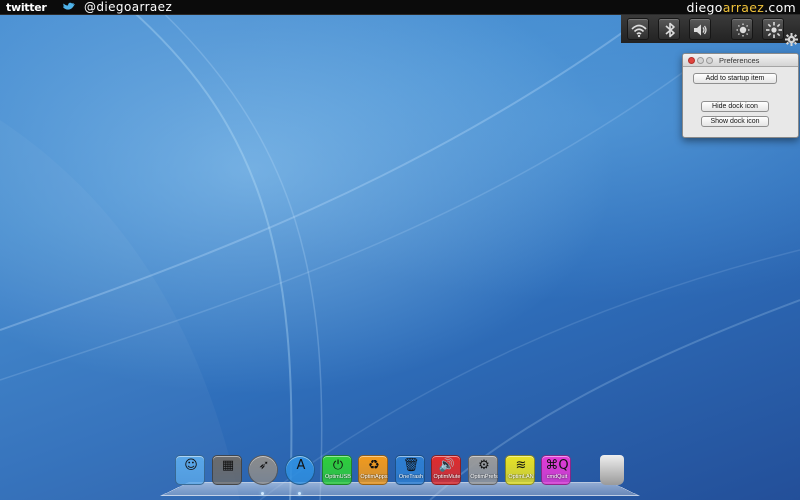  Describe the element at coordinates (374, 465) in the screenshot. I see `optimapps-glyph: ♻` at that location.